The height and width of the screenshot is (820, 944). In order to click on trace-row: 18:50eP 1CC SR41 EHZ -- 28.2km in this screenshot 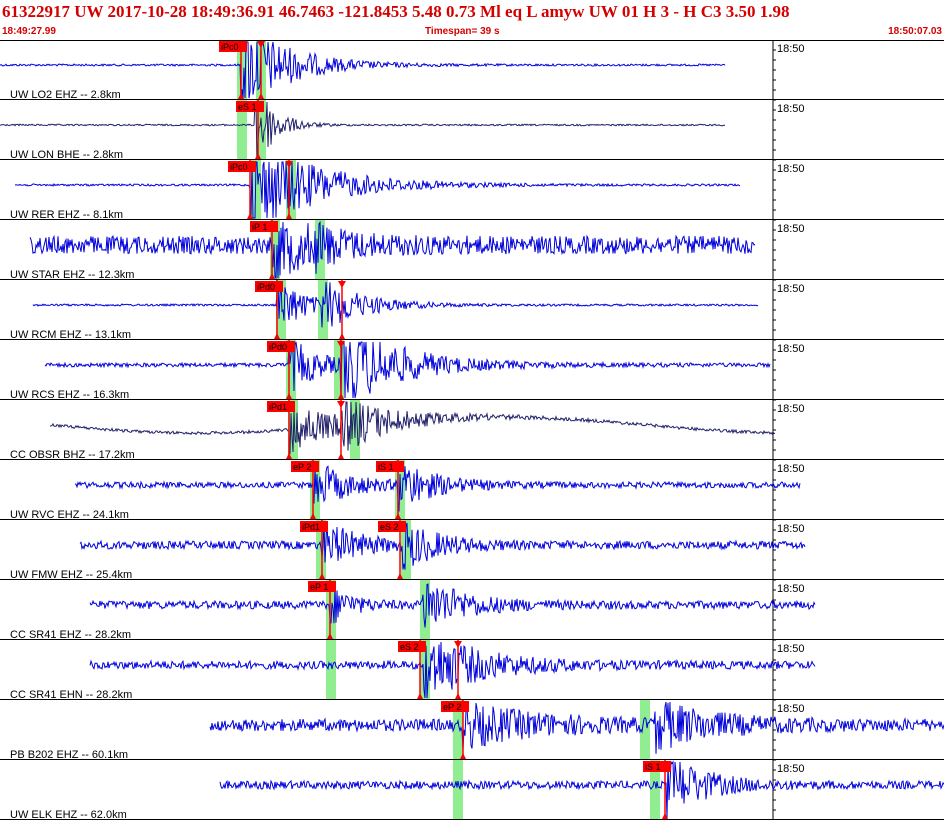, I will do `click(472, 610)`.